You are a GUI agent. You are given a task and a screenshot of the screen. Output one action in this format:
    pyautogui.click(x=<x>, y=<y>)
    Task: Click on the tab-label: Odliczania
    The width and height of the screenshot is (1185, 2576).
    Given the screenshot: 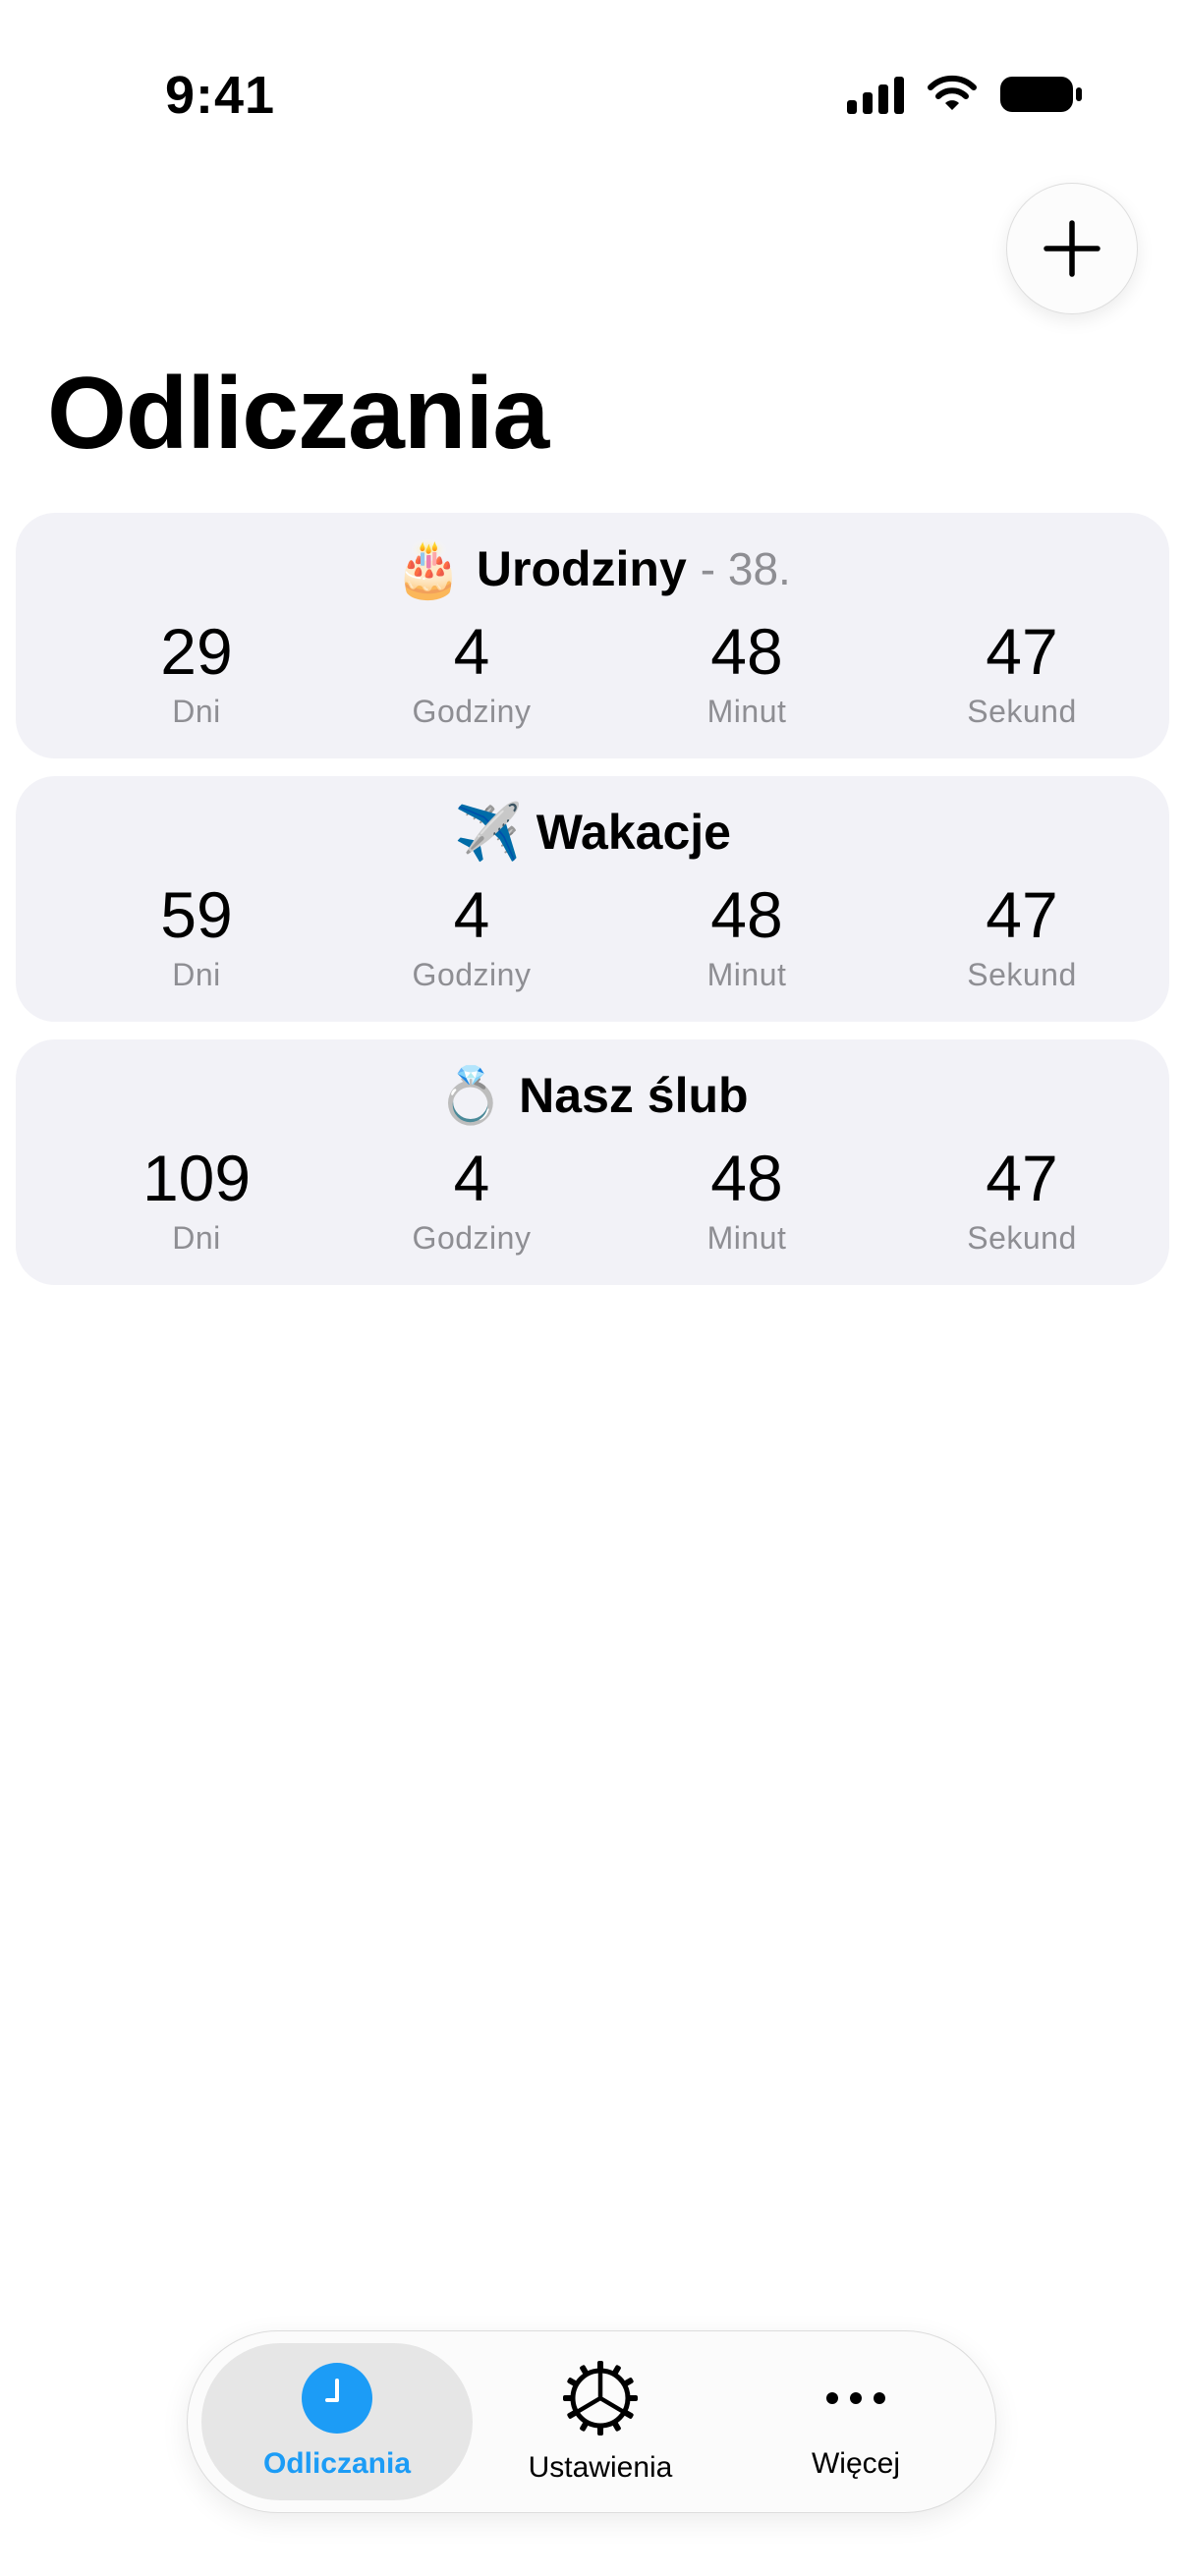 What is the action you would take?
    pyautogui.click(x=337, y=2463)
    